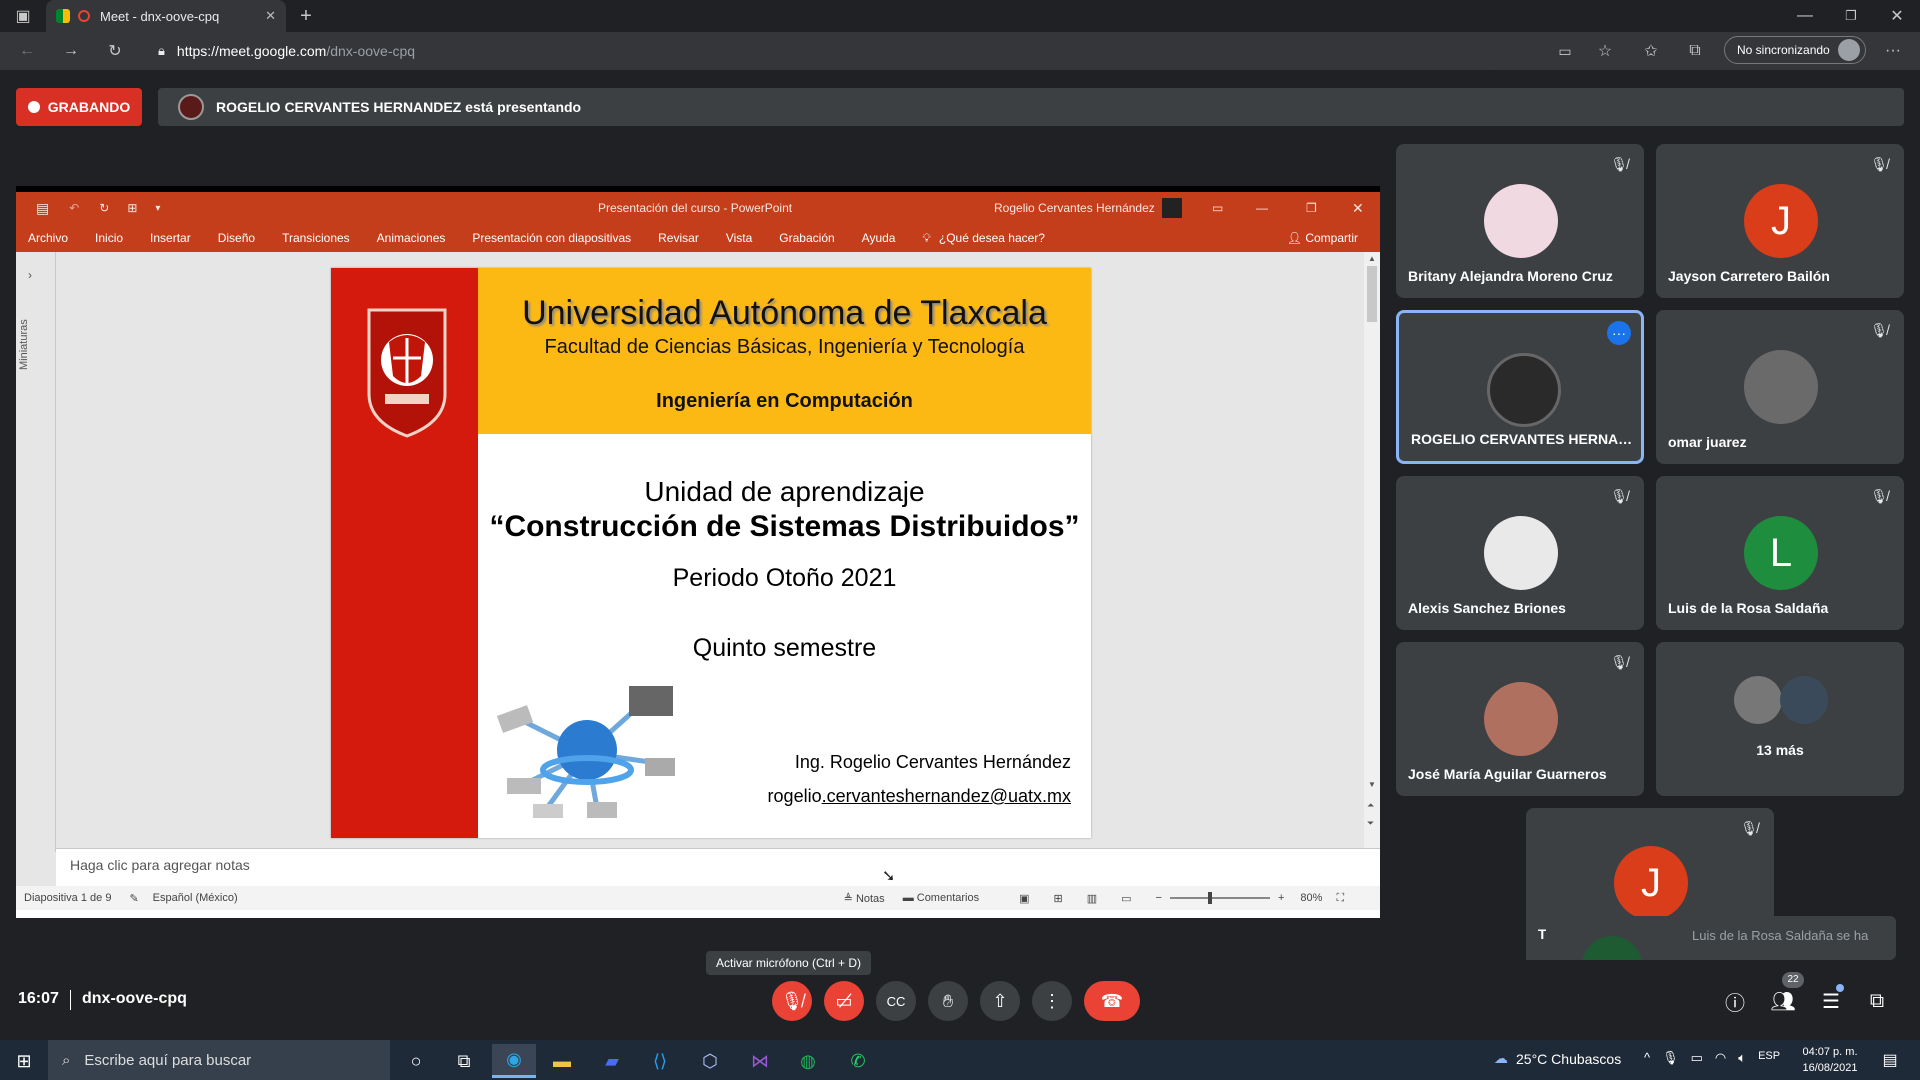 Image resolution: width=1920 pixels, height=1080 pixels. What do you see at coordinates (42, 208) in the screenshot?
I see `save-icon: ▤` at bounding box center [42, 208].